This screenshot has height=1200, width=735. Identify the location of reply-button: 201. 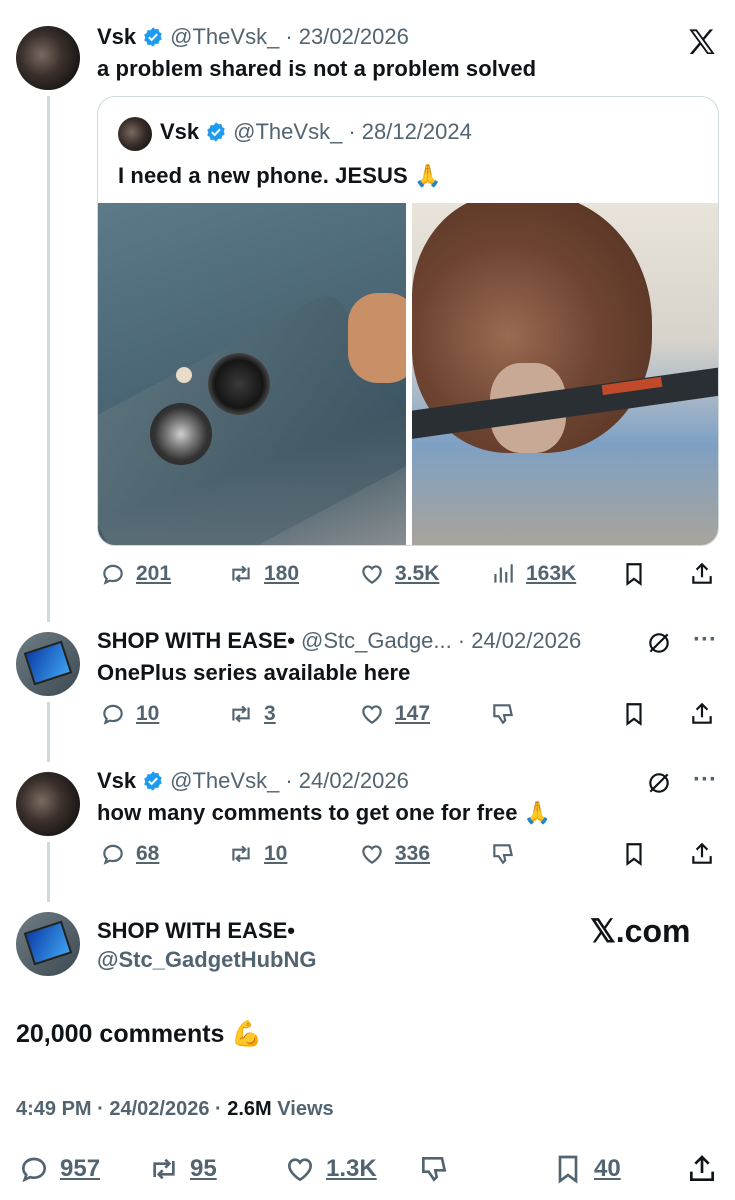
(135, 574).